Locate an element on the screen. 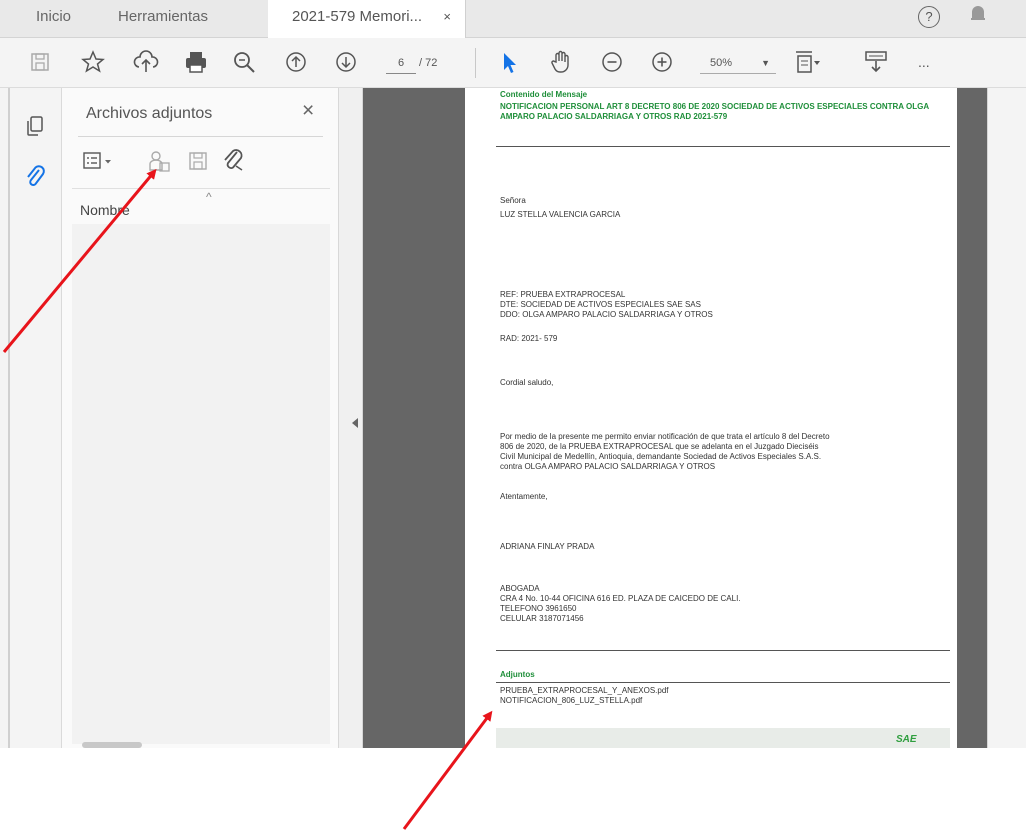 The image size is (1026, 835). panel-title: Archivos adjuntos is located at coordinates (149, 113).